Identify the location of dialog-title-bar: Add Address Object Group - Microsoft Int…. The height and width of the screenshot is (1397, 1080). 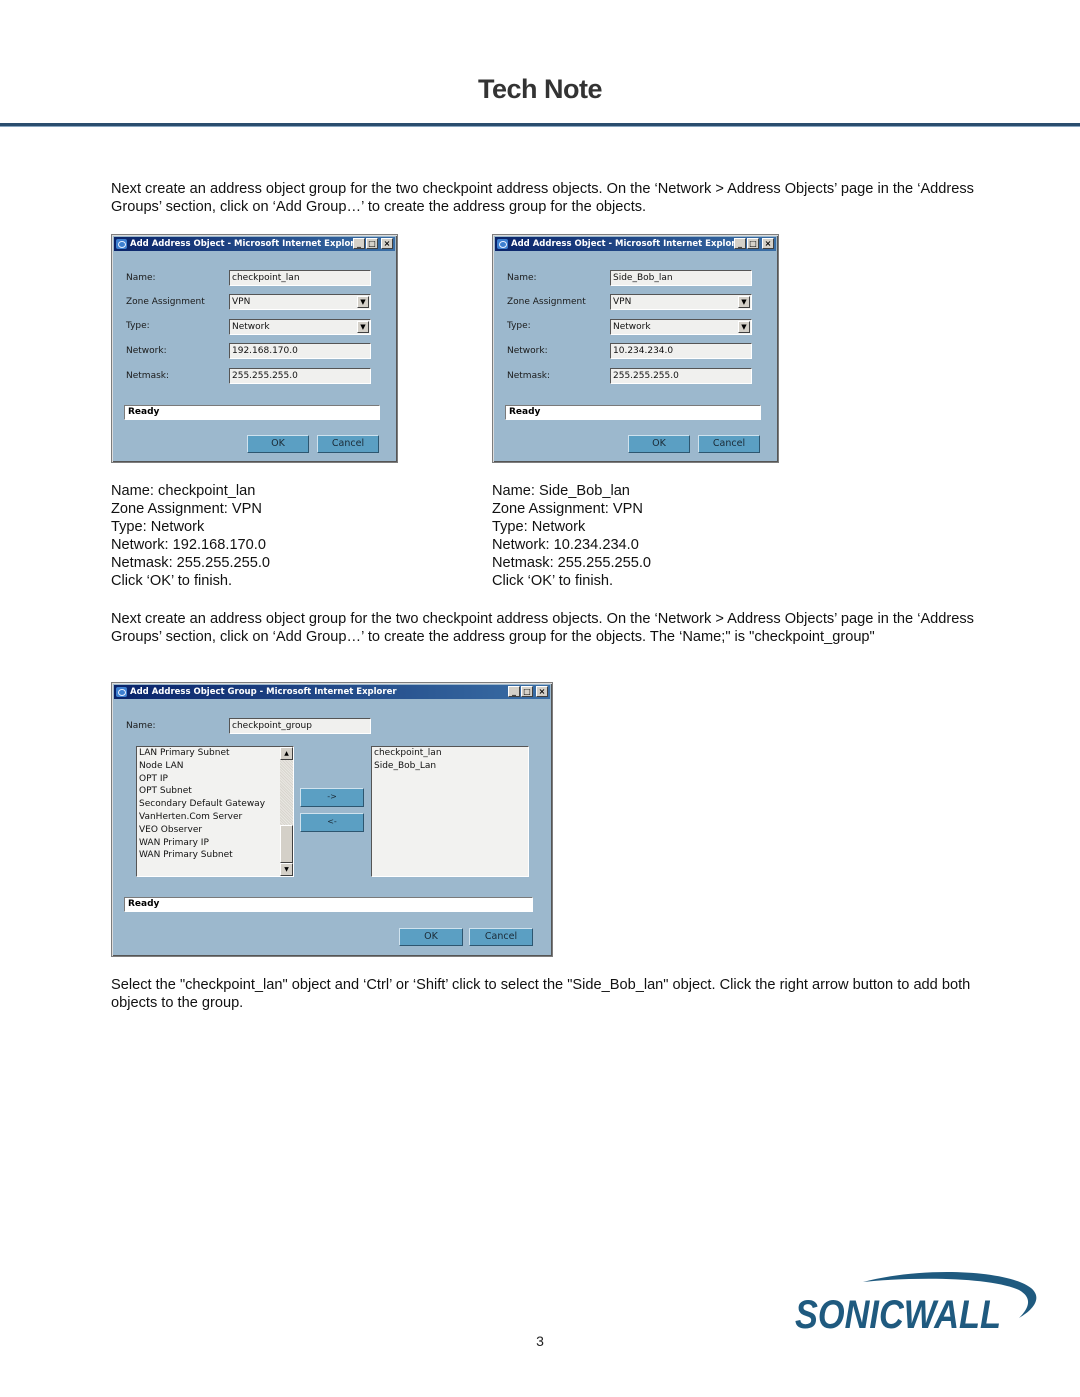
(332, 692).